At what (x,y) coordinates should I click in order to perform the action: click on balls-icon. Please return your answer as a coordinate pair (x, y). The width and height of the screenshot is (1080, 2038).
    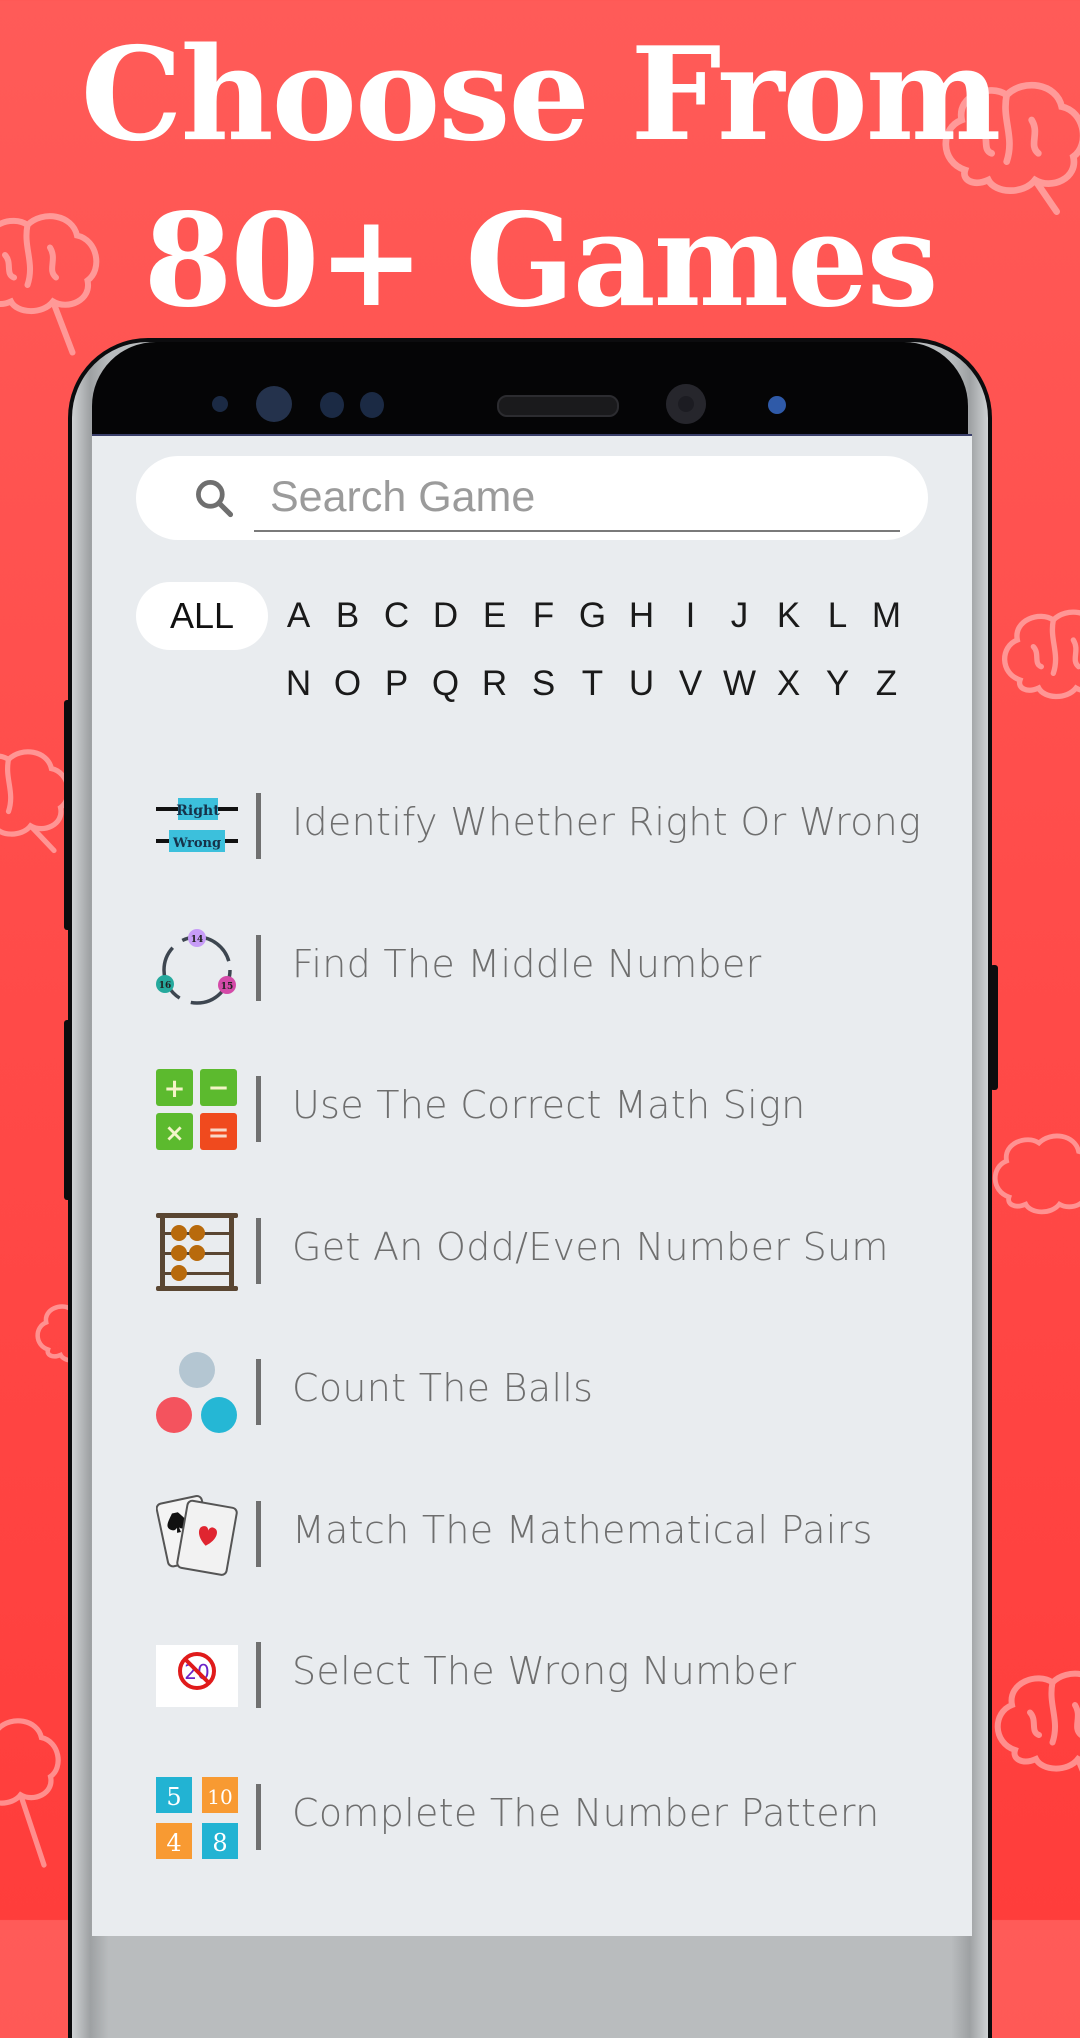
    Looking at the image, I should click on (197, 1393).